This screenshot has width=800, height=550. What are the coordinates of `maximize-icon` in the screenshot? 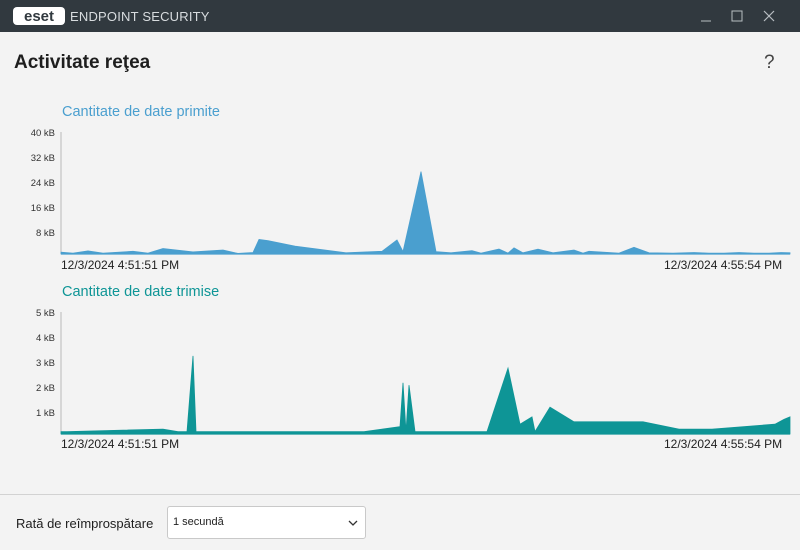 It's located at (737, 16).